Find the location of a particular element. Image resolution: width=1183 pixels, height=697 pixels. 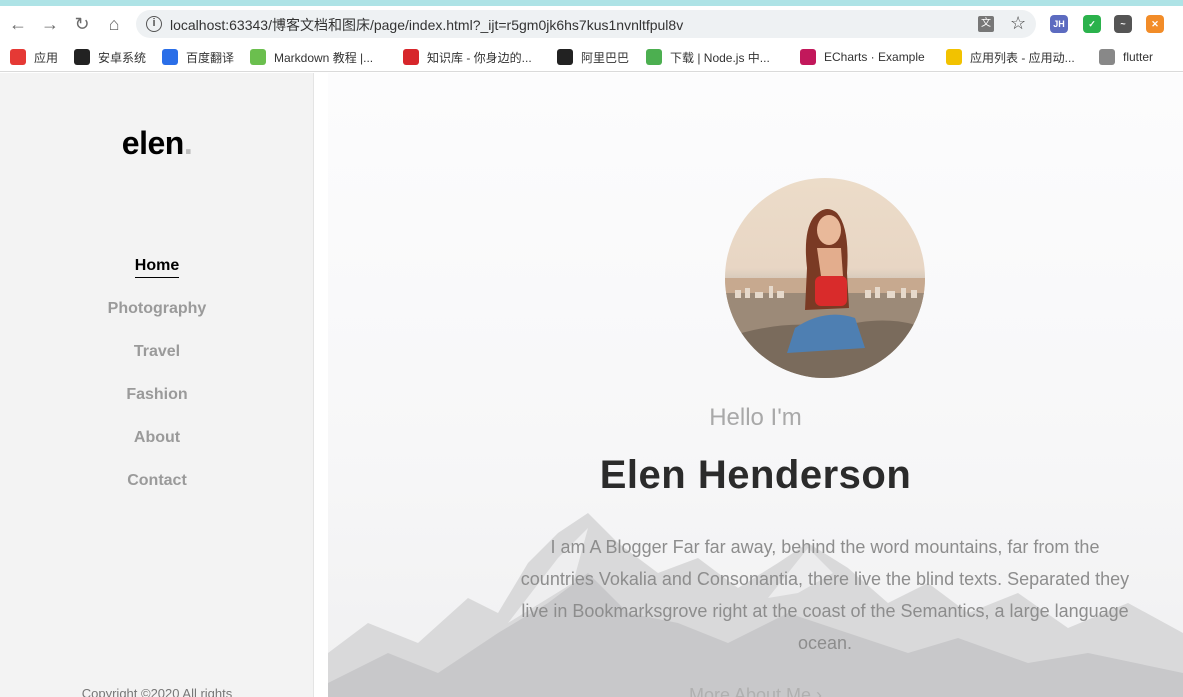

nav-item-fashion: Fashion is located at coordinates (157, 407).